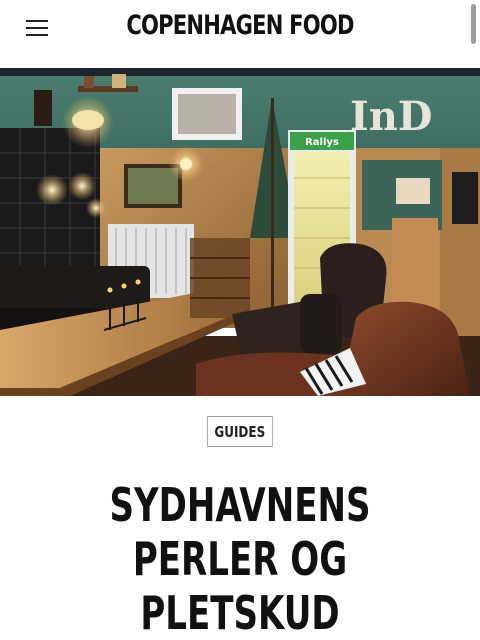 The width and height of the screenshot is (480, 640). I want to click on scrollbar, so click(473, 24).